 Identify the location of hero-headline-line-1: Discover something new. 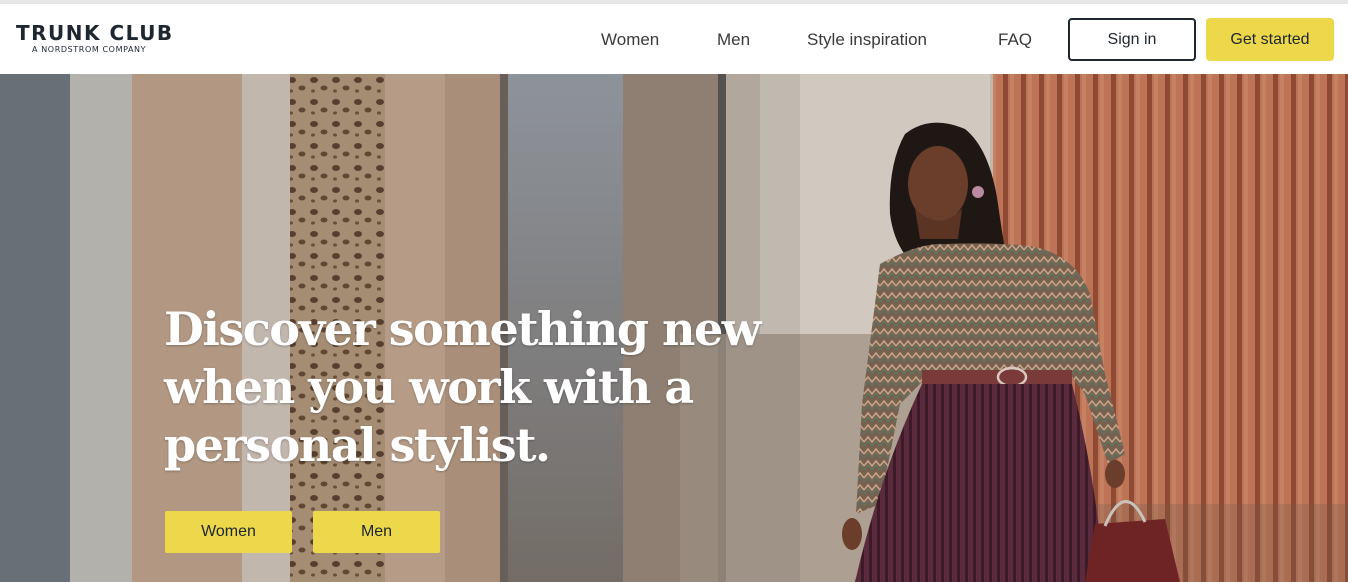
(462, 329).